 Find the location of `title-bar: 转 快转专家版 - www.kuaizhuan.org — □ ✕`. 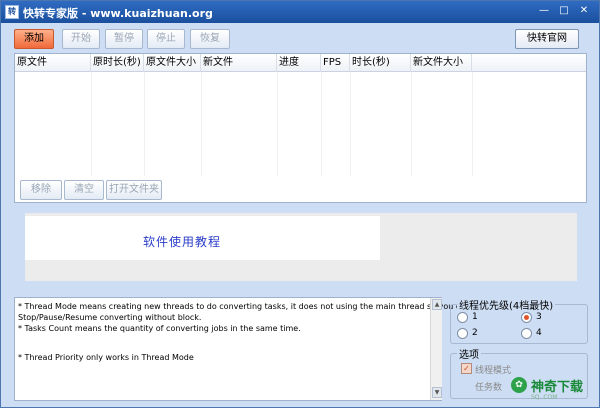

title-bar: 转 快转专家版 - www.kuaizhuan.org — □ ✕ is located at coordinates (300, 12).